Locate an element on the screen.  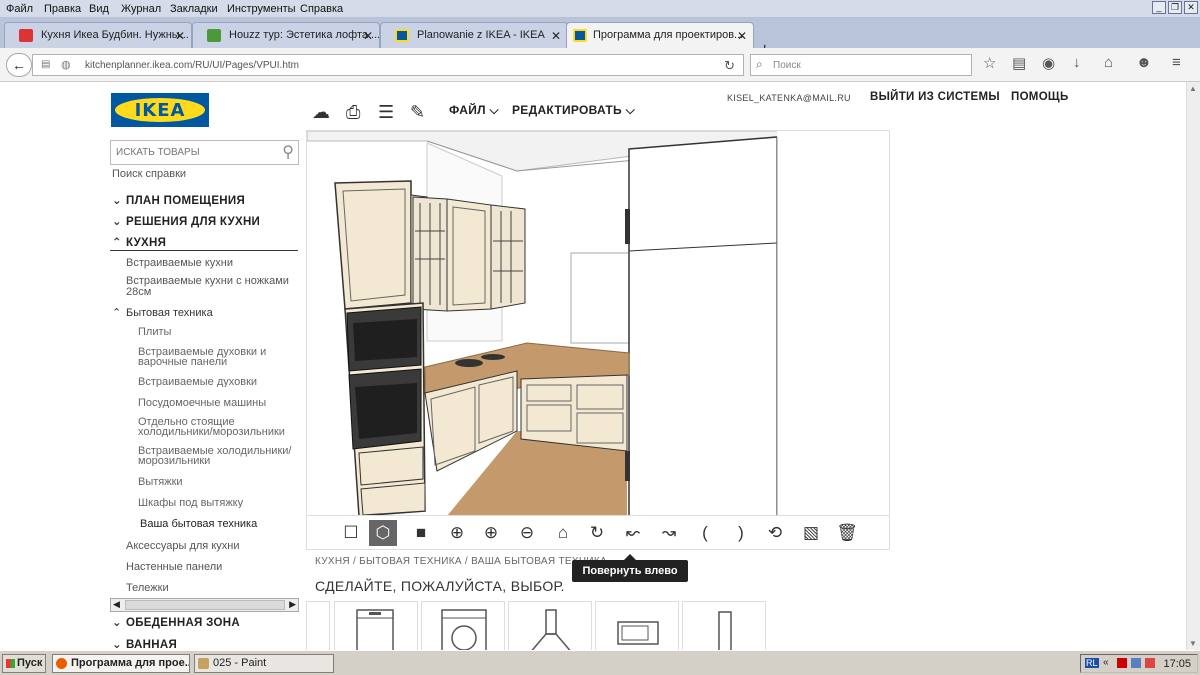
browser-search-input: ⌕ Поиск is located at coordinates (861, 65).